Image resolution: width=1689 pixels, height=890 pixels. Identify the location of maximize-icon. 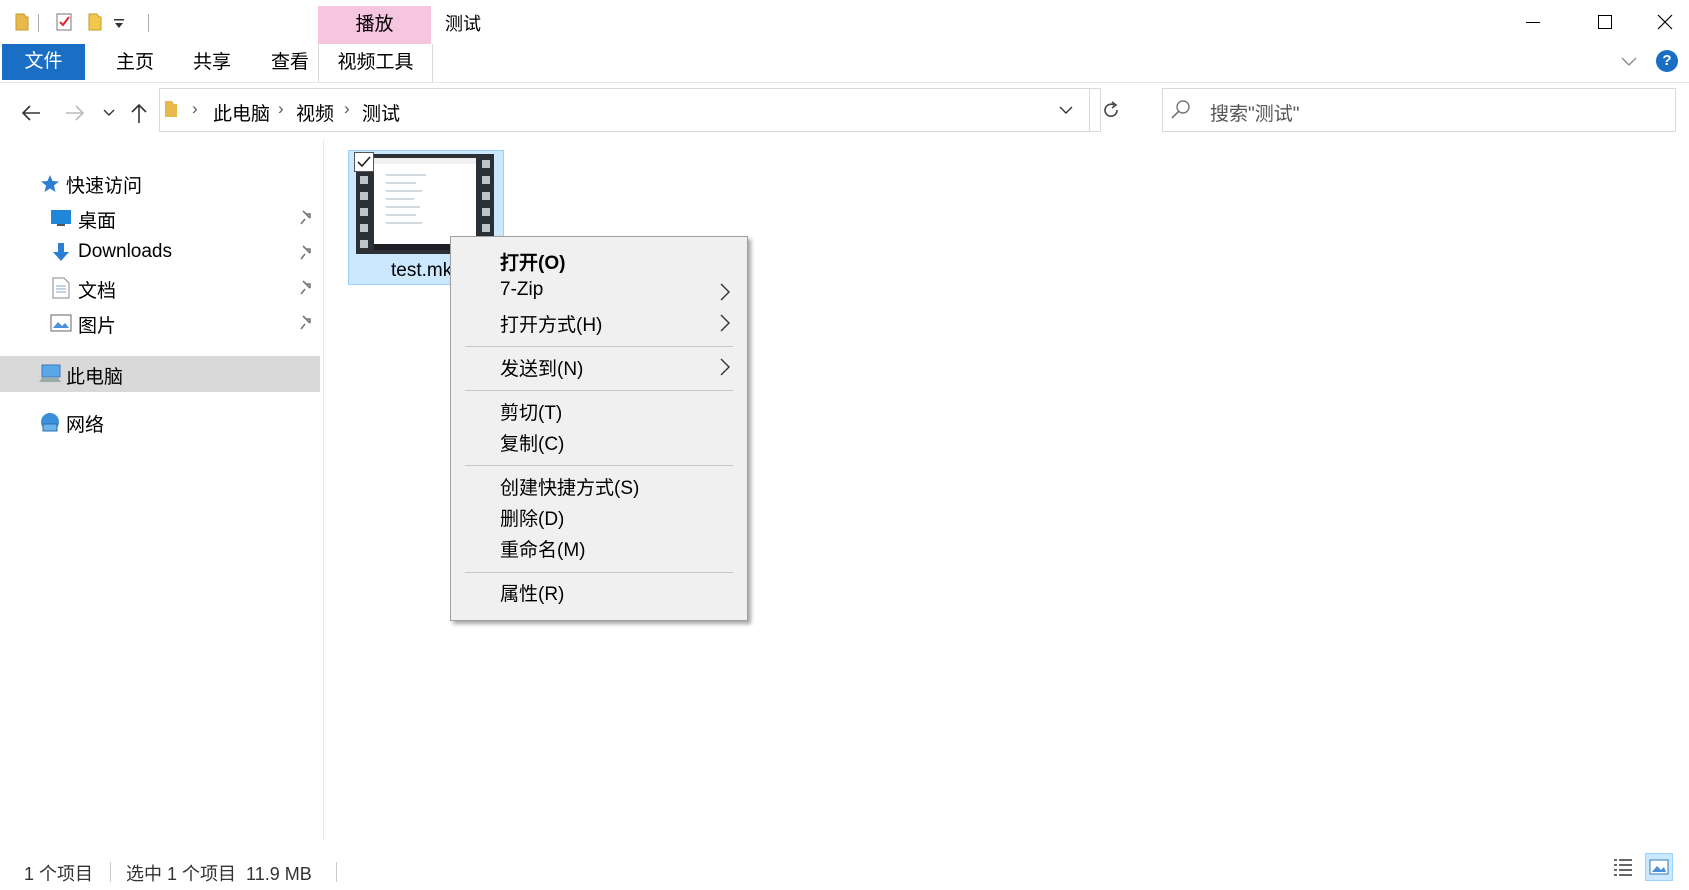
(1605, 22).